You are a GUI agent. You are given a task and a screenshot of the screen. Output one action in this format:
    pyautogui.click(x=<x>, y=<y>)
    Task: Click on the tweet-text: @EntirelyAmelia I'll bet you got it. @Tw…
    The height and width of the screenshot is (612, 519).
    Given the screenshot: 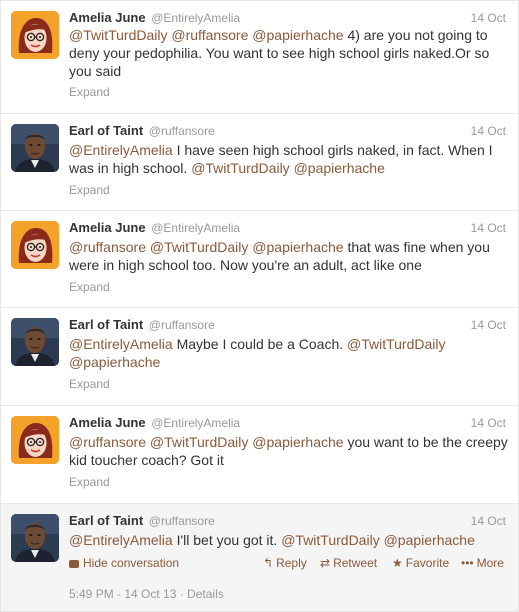 What is the action you would take?
    pyautogui.click(x=289, y=540)
    